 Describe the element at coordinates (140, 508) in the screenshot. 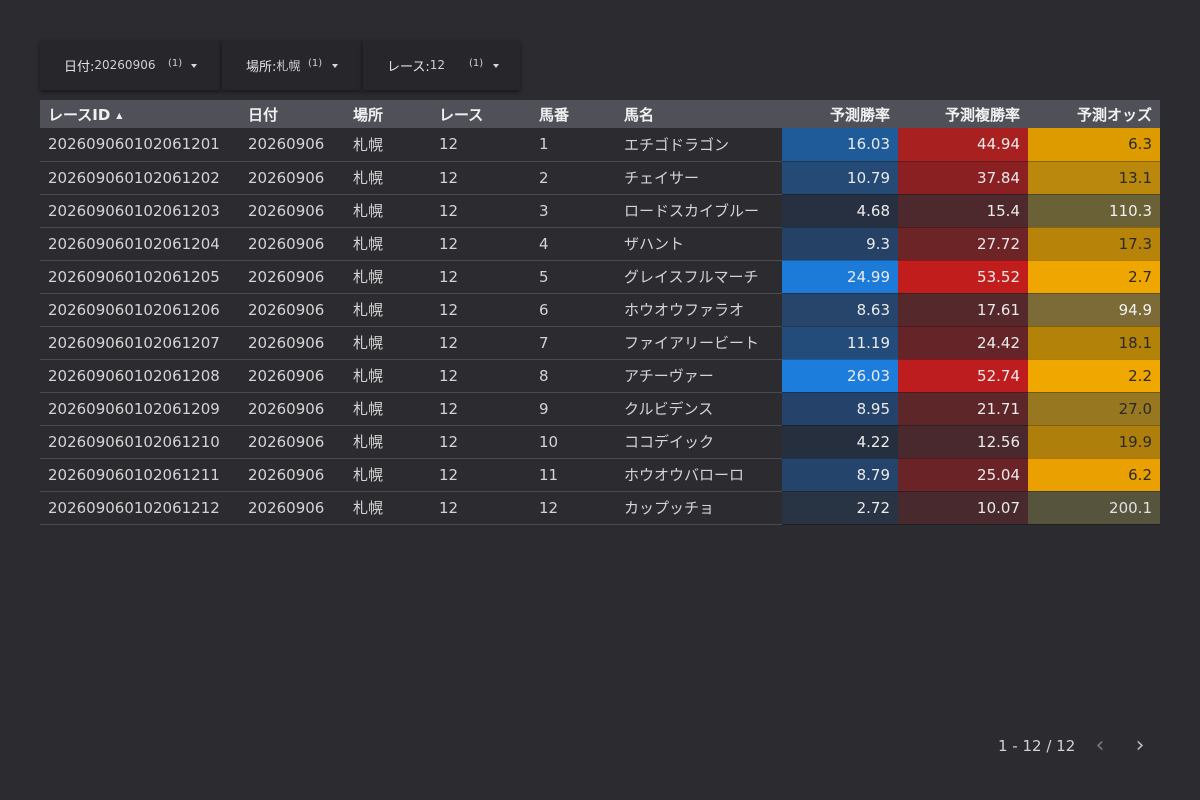

I see `race-id-cell: 202609060102061212` at that location.